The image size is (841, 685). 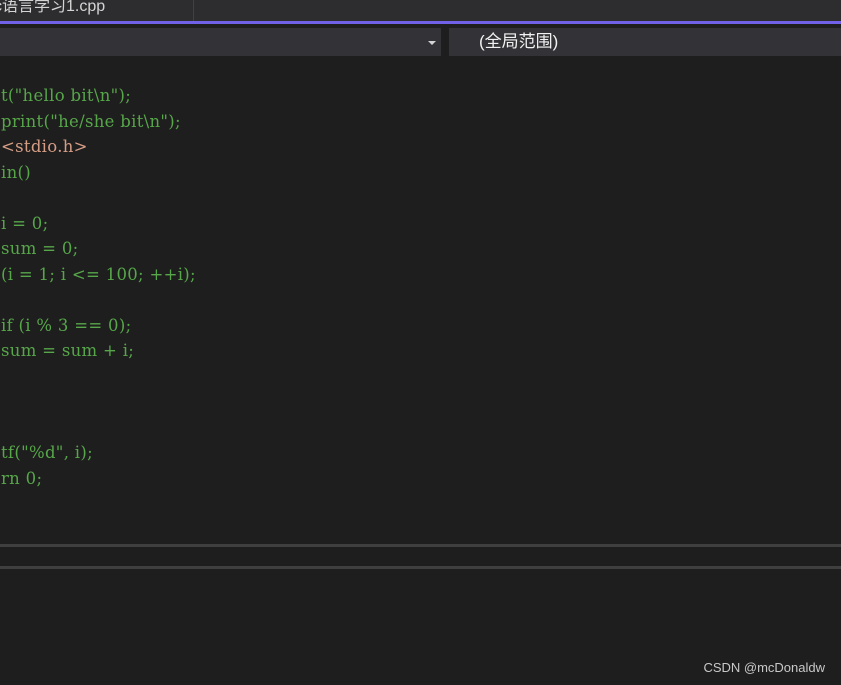 I want to click on code-line: t("hello bit\n");, so click(x=66, y=95).